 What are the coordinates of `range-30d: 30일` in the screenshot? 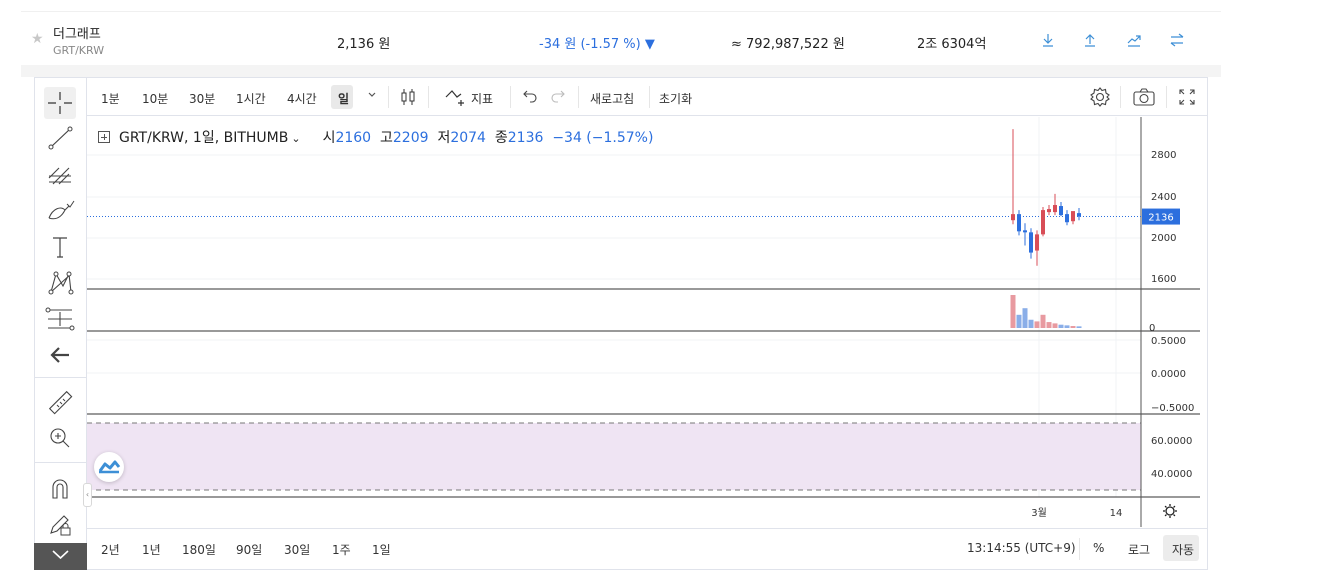 It's located at (297, 549).